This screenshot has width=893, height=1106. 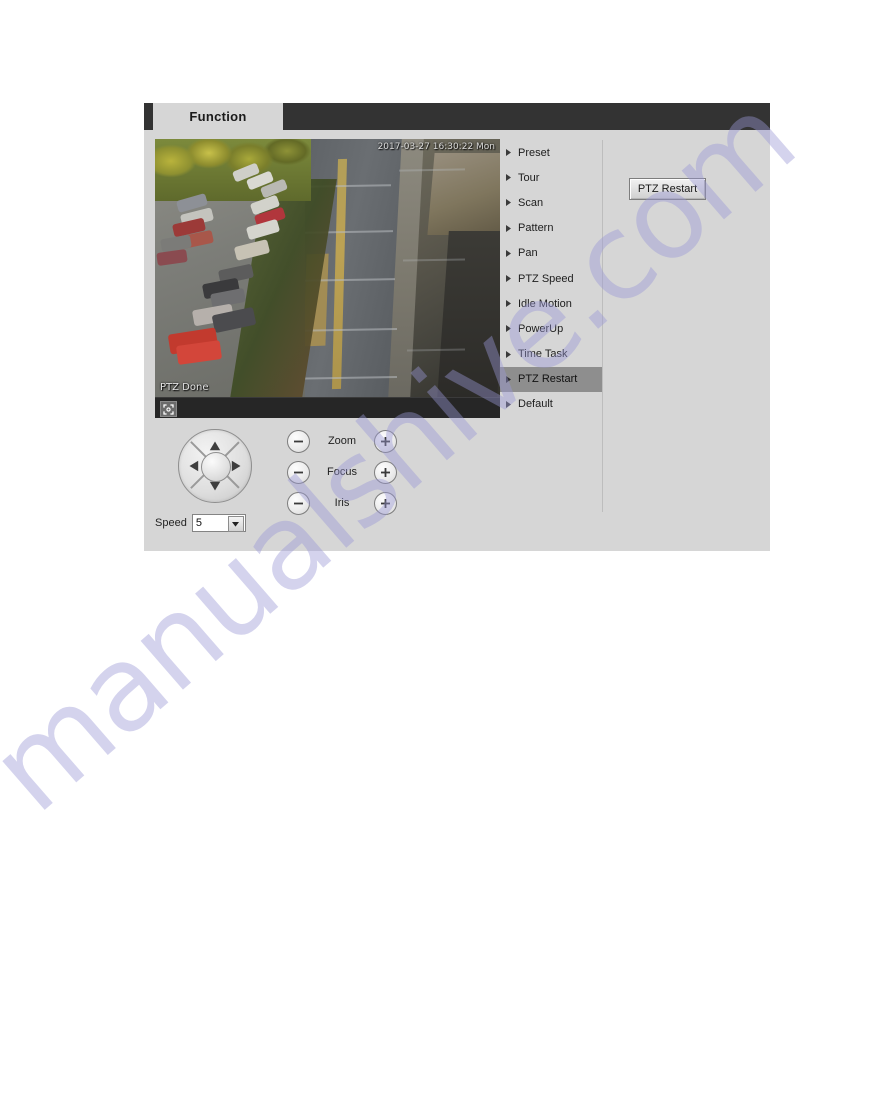 I want to click on iris-label: Iris, so click(x=342, y=503).